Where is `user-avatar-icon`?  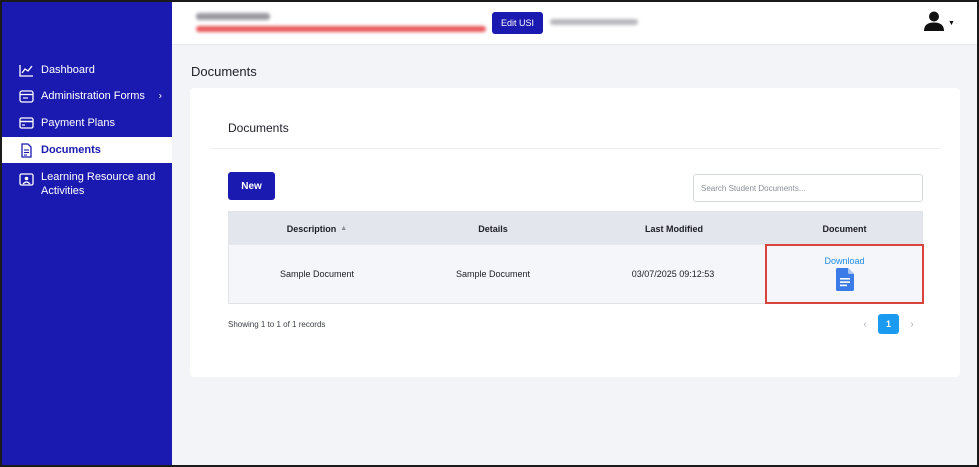 user-avatar-icon is located at coordinates (934, 23).